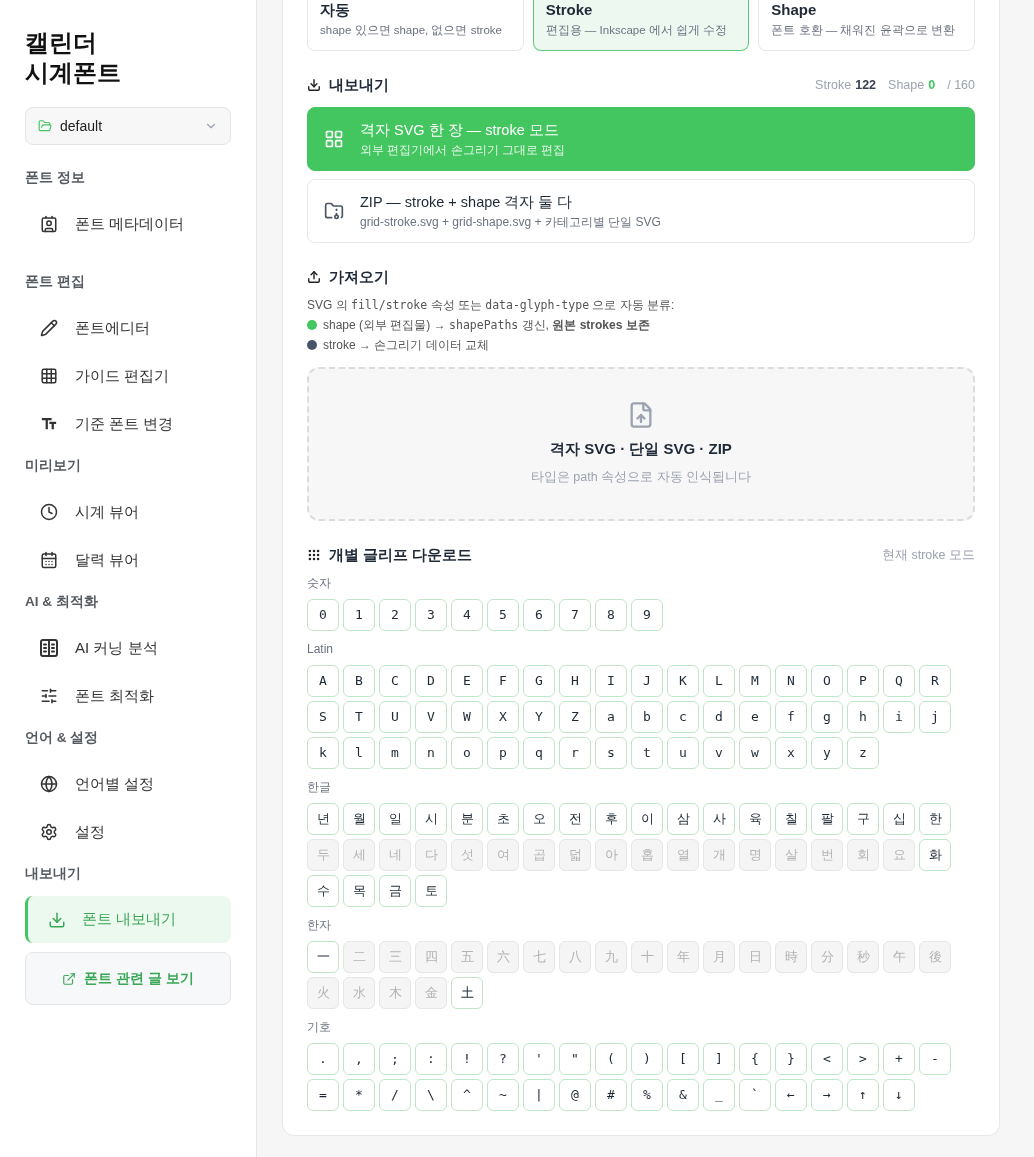  Describe the element at coordinates (863, 753) in the screenshot. I see `glyph-tile: z` at that location.